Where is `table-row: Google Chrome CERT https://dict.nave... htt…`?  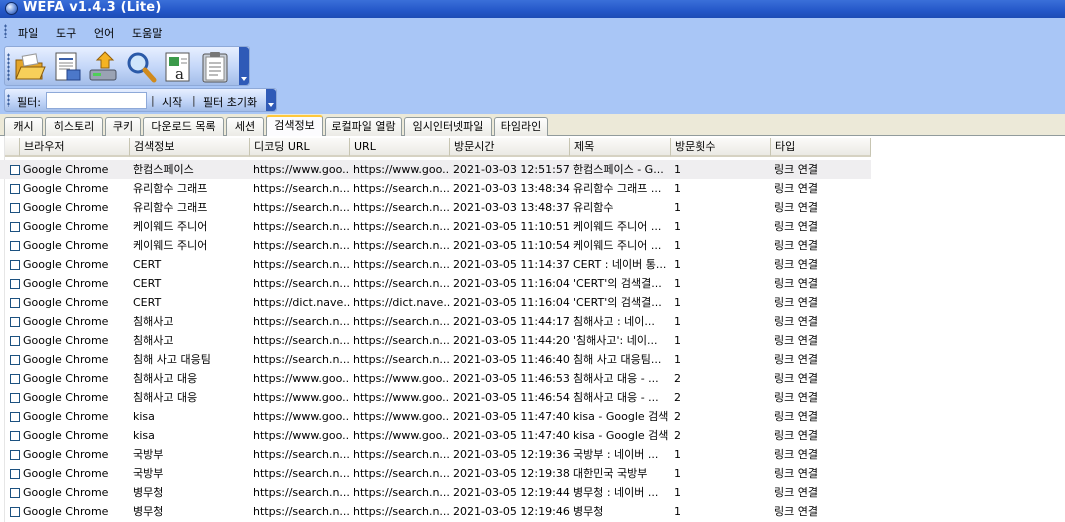
table-row: Google Chrome CERT https://dict.nave... htt… is located at coordinates (435, 302).